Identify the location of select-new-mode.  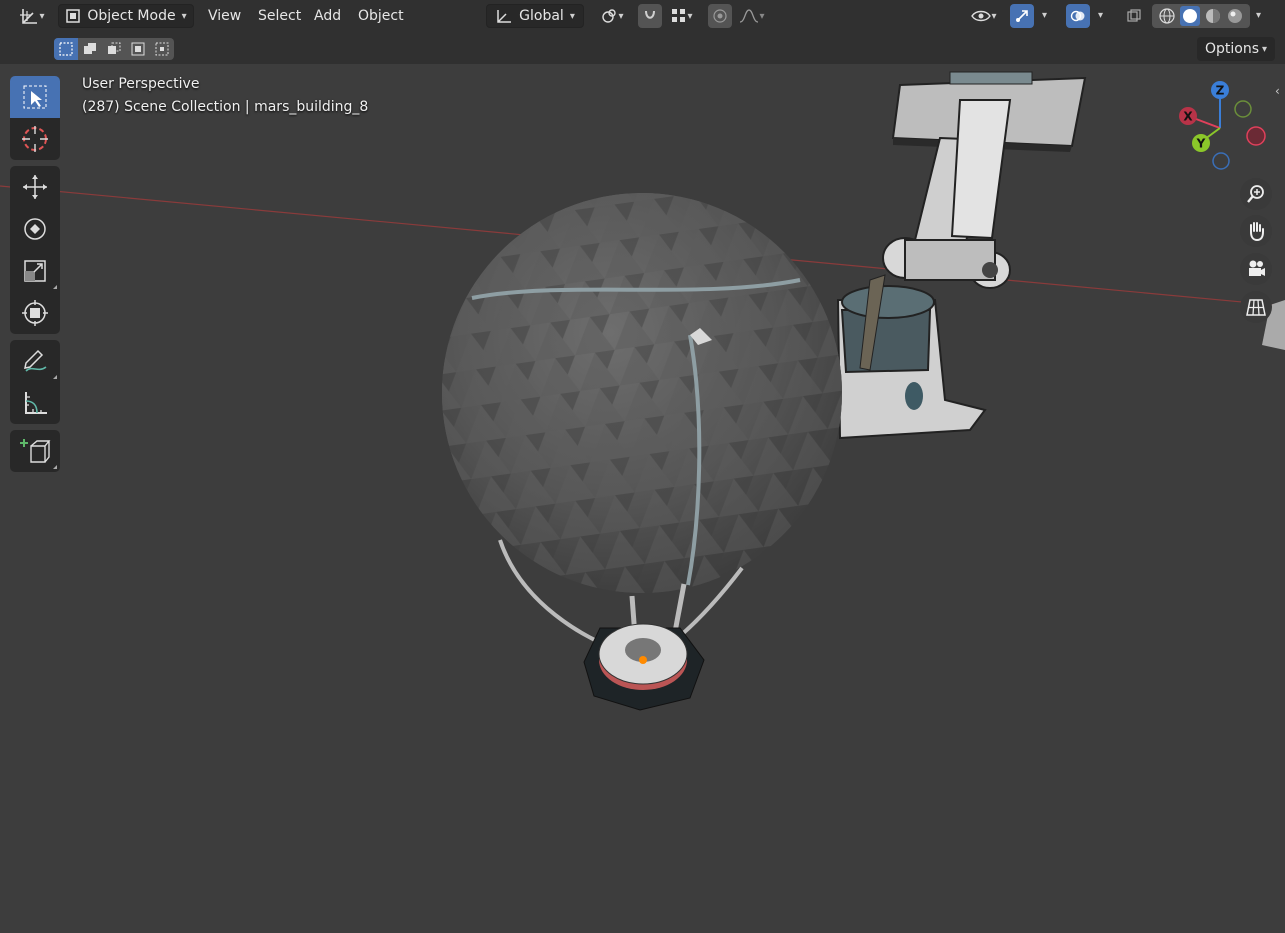
(66, 49).